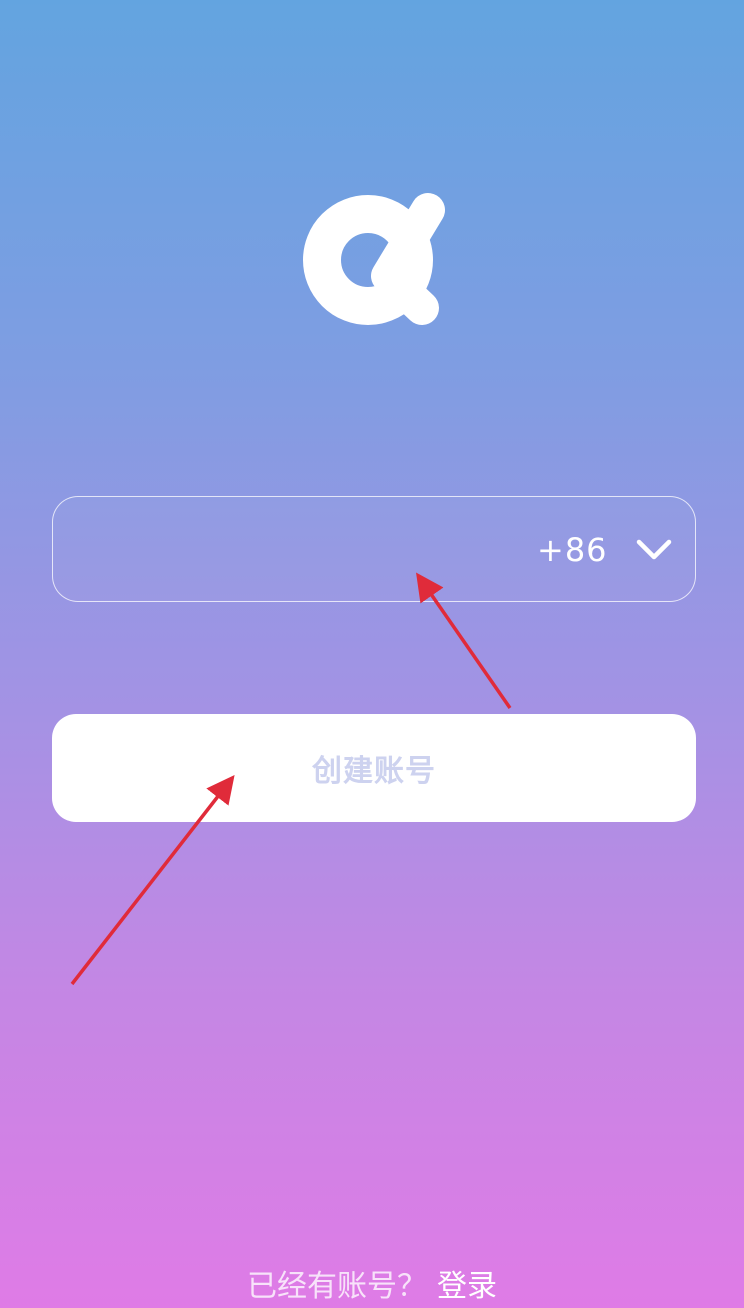  I want to click on phone-number-input, so click(299, 550).